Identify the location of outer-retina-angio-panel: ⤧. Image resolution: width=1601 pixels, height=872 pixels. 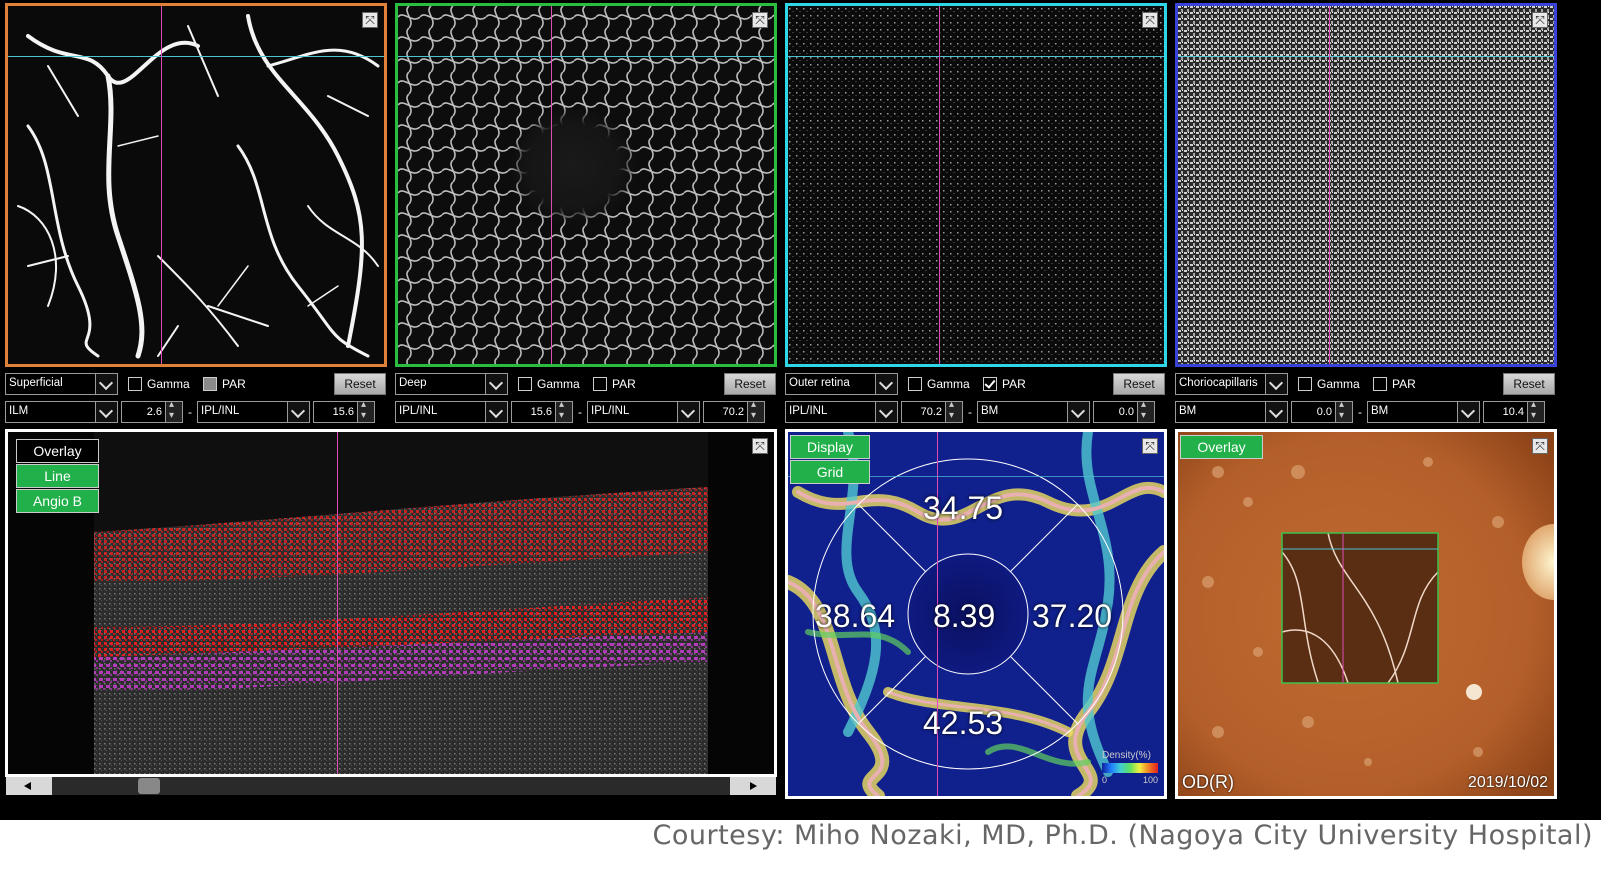
(976, 185).